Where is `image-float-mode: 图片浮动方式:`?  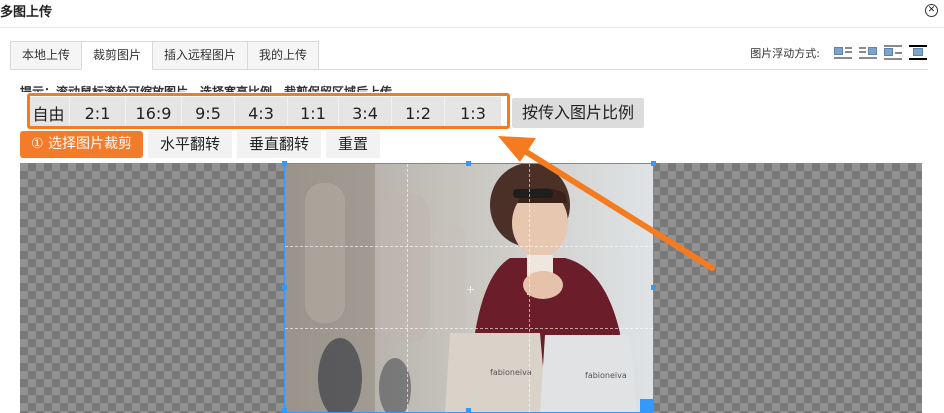 image-float-mode: 图片浮动方式: is located at coordinates (839, 53).